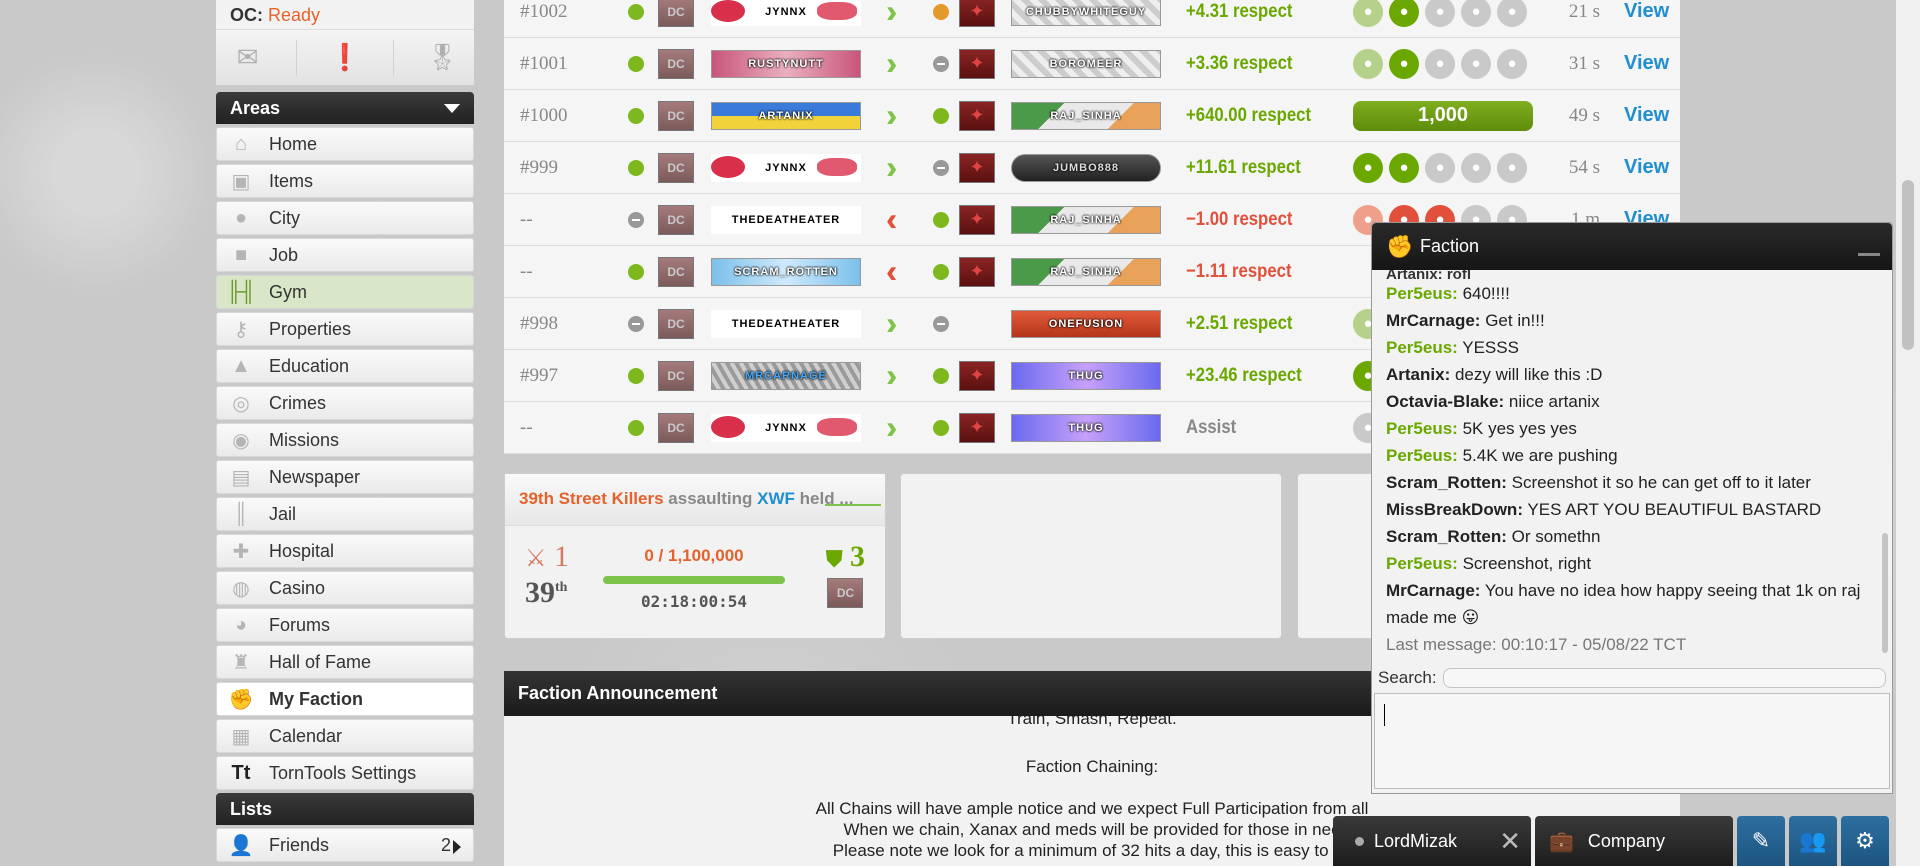  Describe the element at coordinates (345, 108) in the screenshot. I see `areas-header: Areas` at that location.